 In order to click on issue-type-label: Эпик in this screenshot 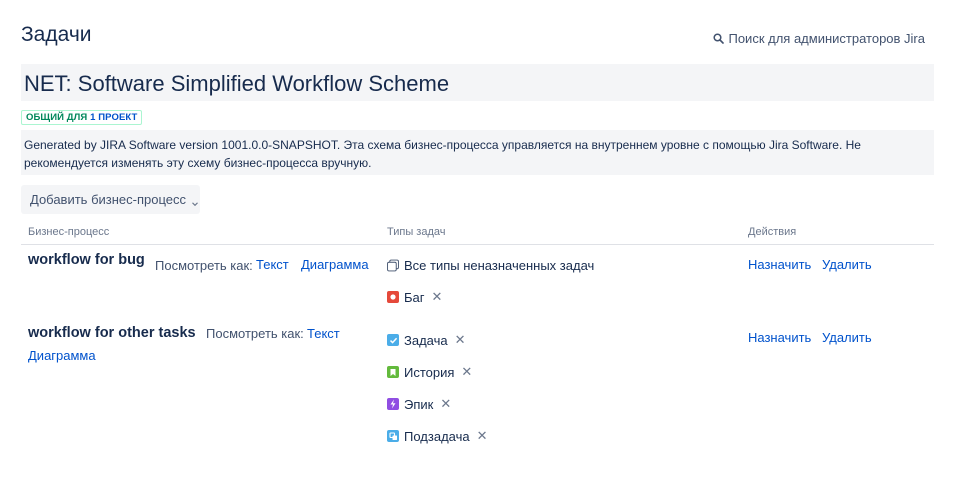, I will do `click(419, 404)`.